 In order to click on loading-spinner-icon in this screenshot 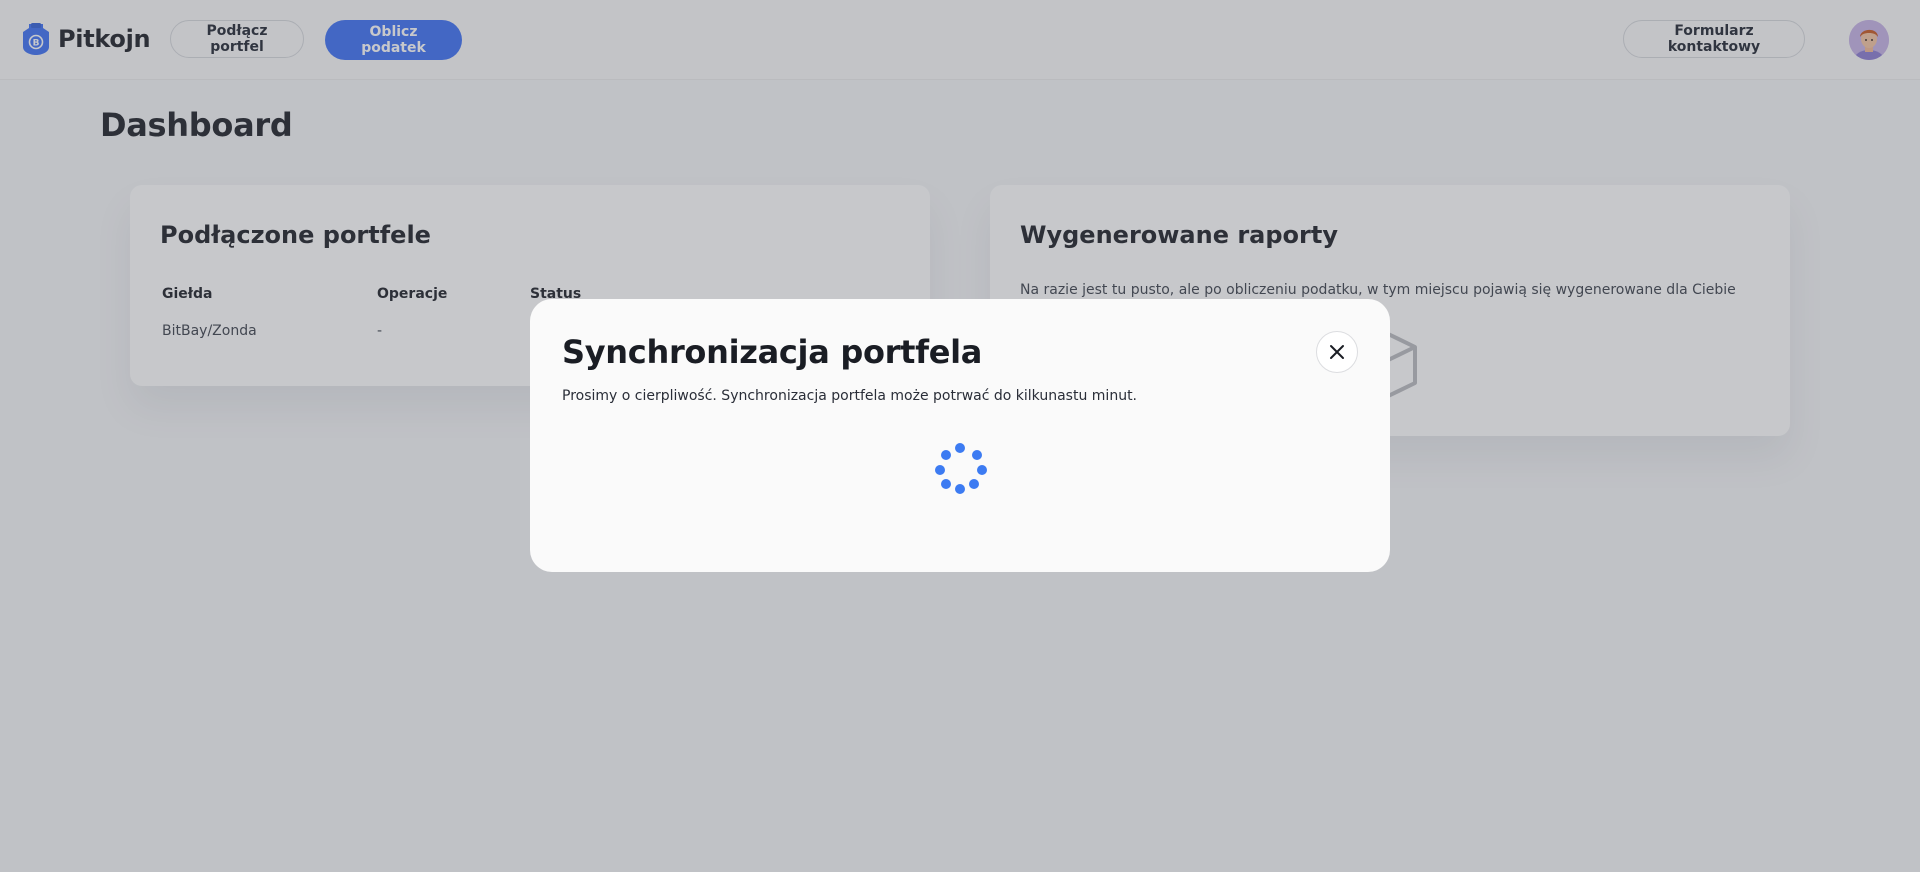, I will do `click(960, 473)`.